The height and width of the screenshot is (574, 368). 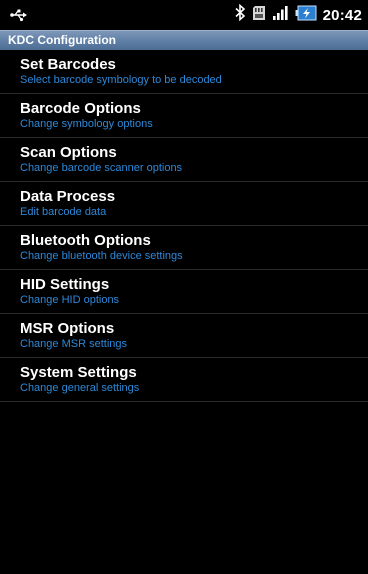 What do you see at coordinates (68, 152) in the screenshot?
I see `menu-item-title: Scan Options` at bounding box center [68, 152].